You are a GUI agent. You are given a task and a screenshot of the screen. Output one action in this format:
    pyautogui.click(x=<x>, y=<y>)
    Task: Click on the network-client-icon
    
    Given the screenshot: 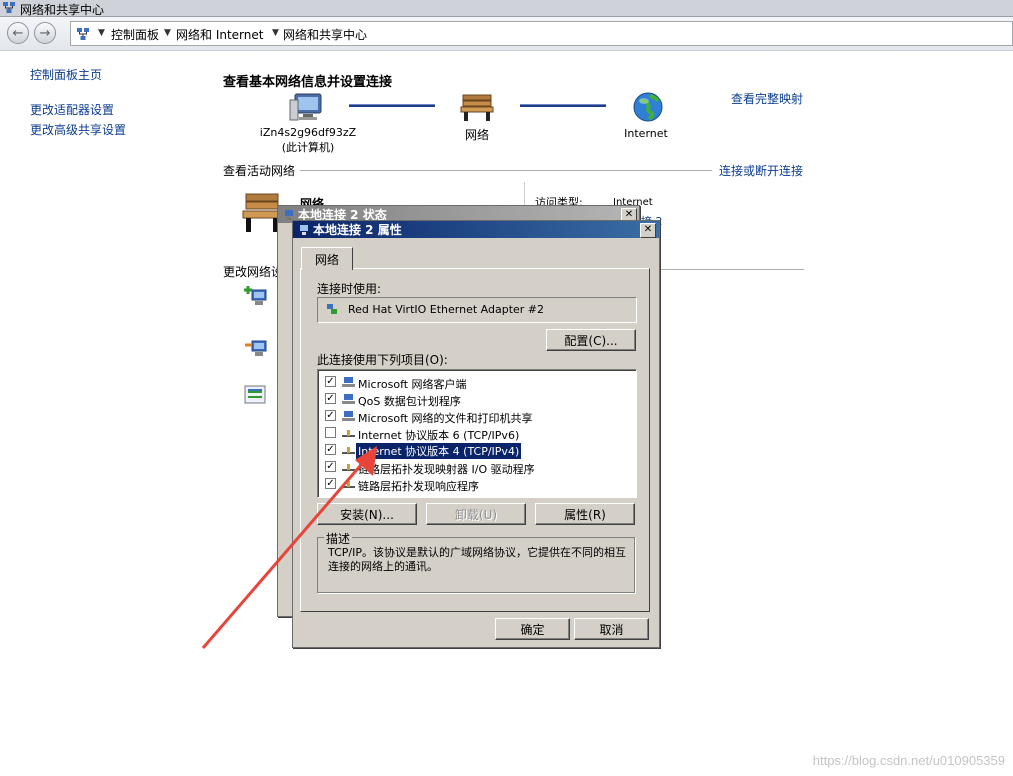 What is the action you would take?
    pyautogui.click(x=348, y=382)
    